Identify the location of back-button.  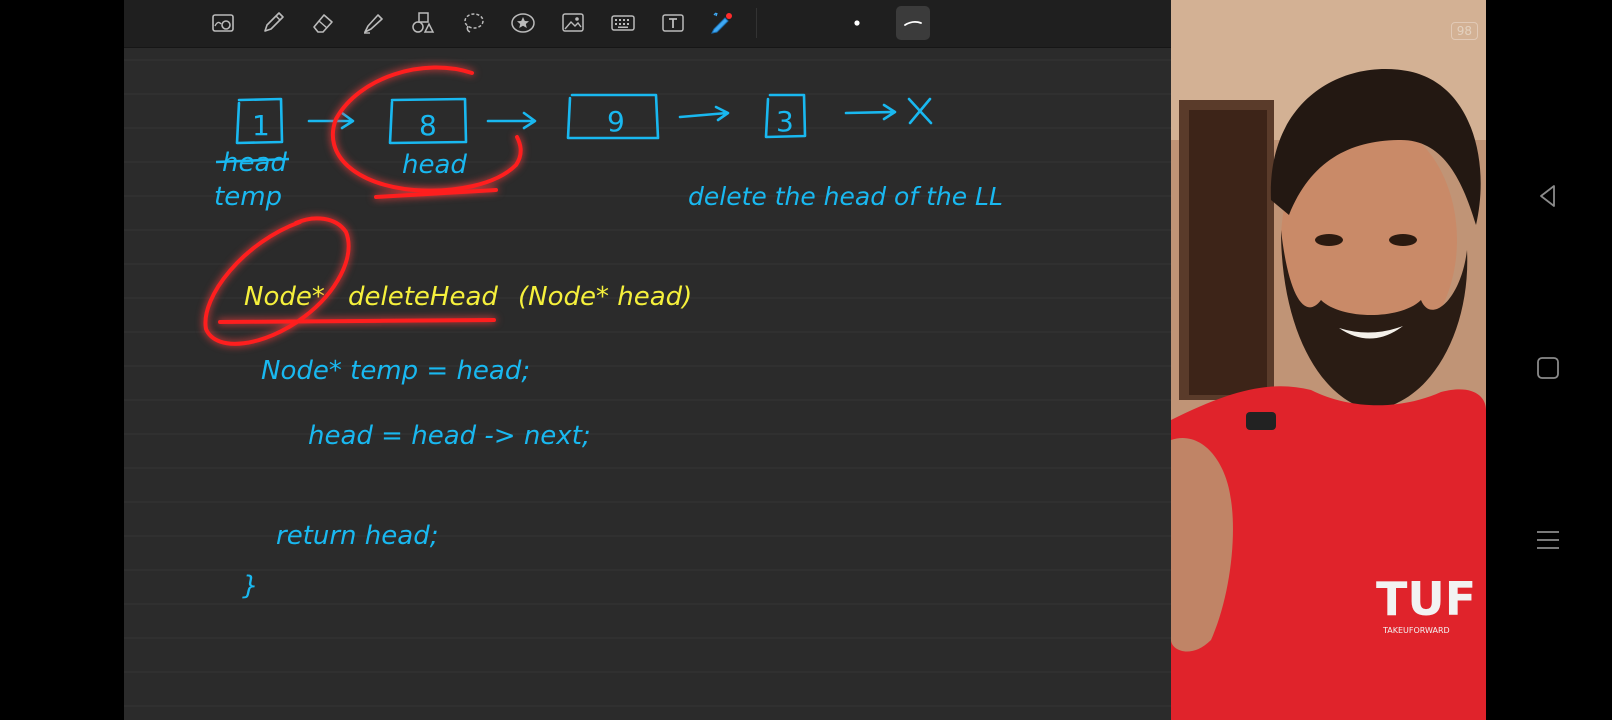
(1548, 196).